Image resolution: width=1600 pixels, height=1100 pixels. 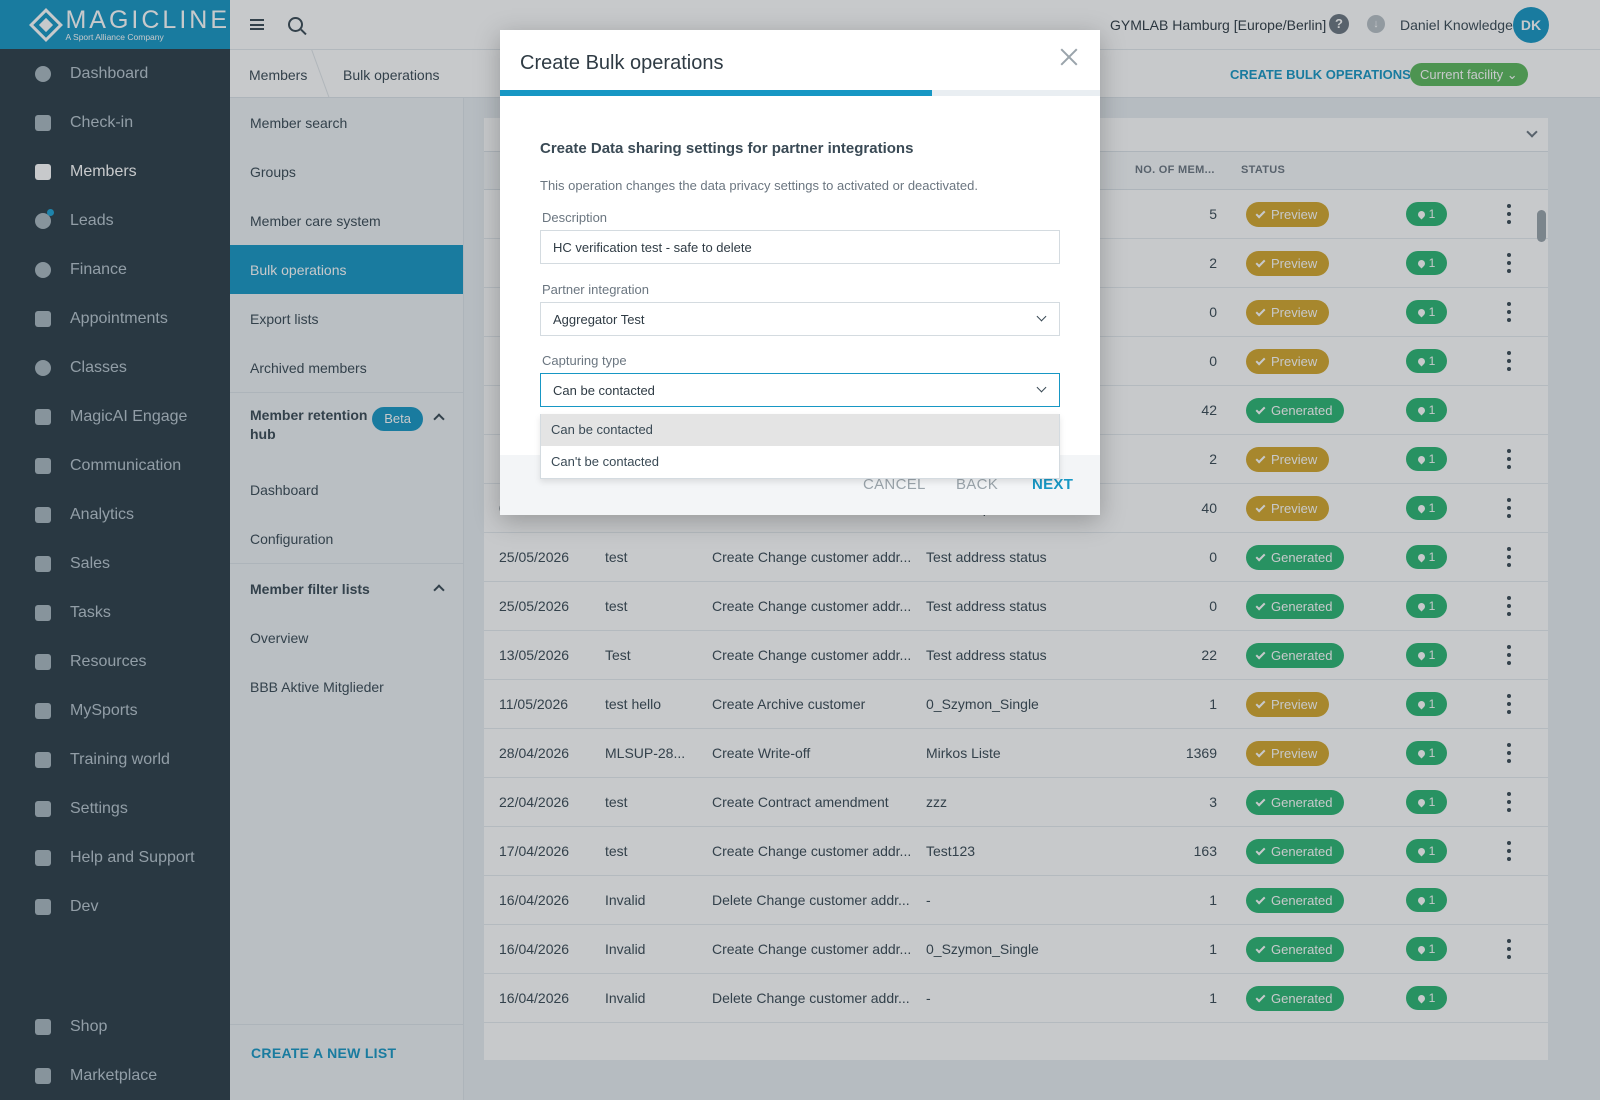 I want to click on partner-integration-select: Aggregator Test, so click(x=800, y=319).